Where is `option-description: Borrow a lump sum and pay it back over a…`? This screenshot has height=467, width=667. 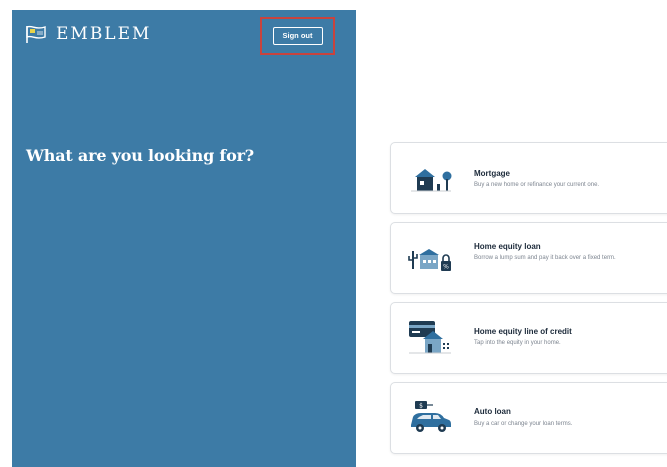
option-description: Borrow a lump sum and pay it back over a… is located at coordinates (545, 258).